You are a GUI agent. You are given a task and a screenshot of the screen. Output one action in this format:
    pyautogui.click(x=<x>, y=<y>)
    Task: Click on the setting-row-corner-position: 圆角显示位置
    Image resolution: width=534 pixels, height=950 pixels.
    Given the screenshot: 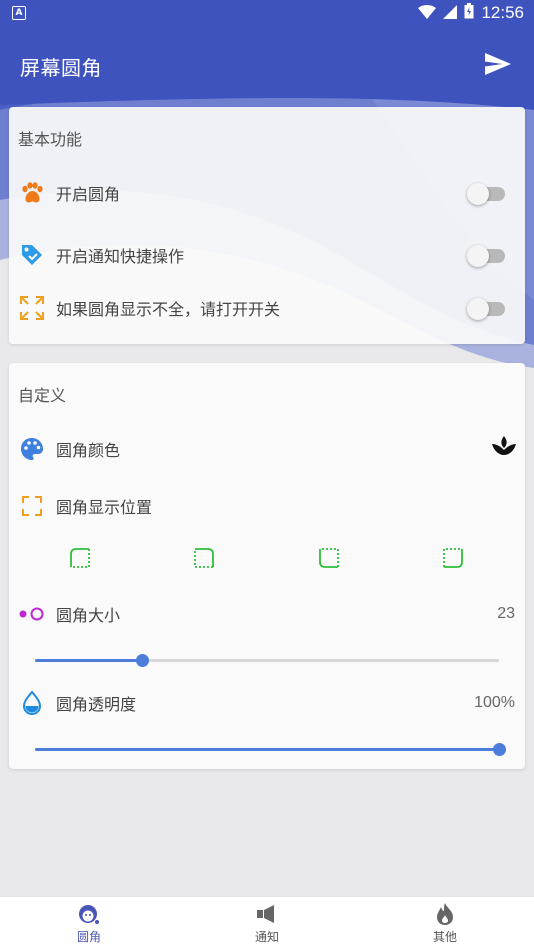 What is the action you would take?
    pyautogui.click(x=267, y=506)
    